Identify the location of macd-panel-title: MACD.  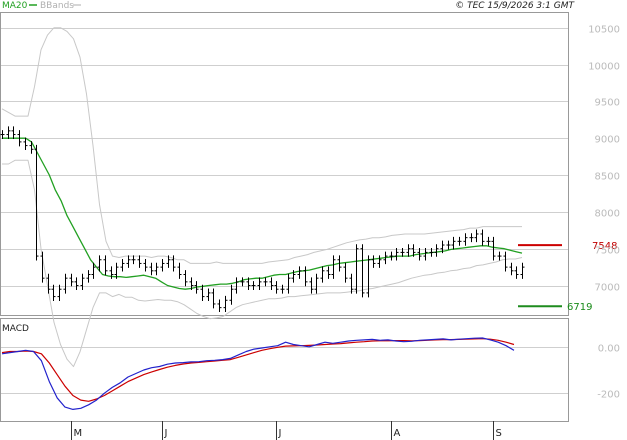
(15, 329).